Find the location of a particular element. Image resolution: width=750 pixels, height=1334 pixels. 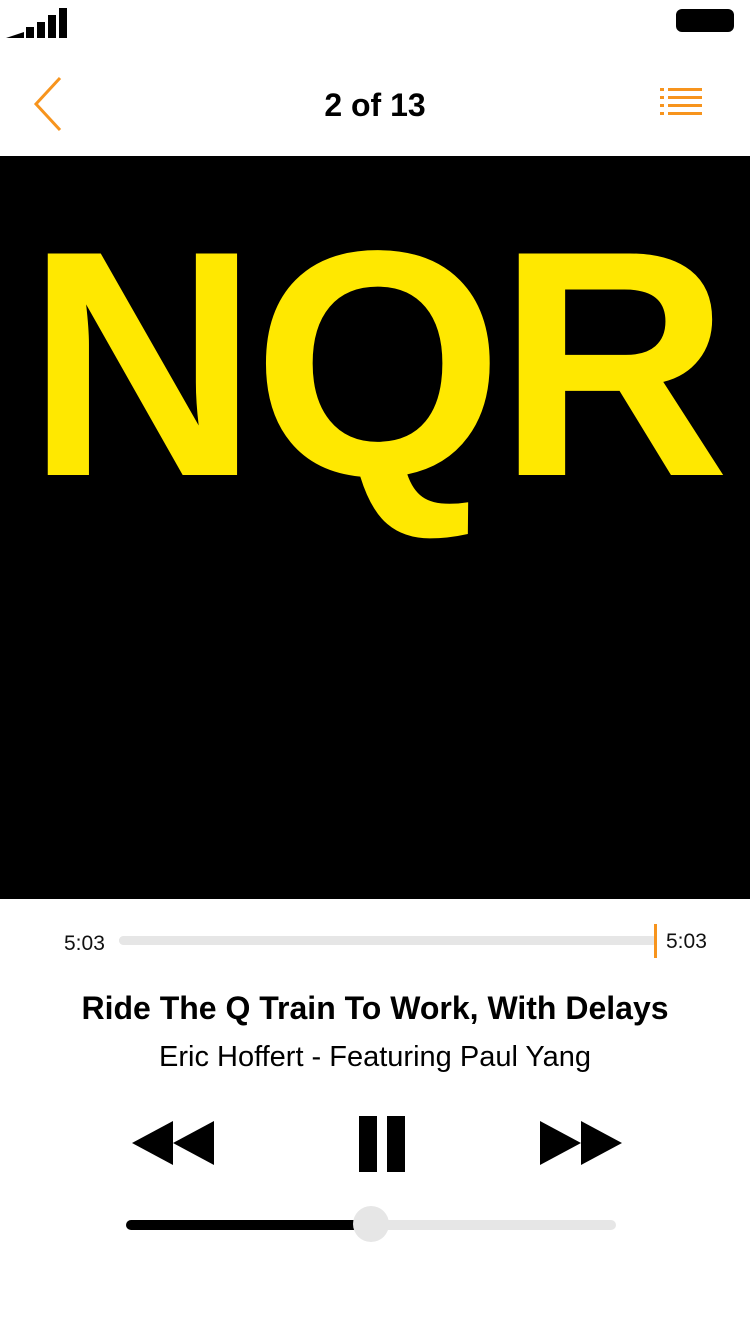

volume-knob is located at coordinates (371, 1224).